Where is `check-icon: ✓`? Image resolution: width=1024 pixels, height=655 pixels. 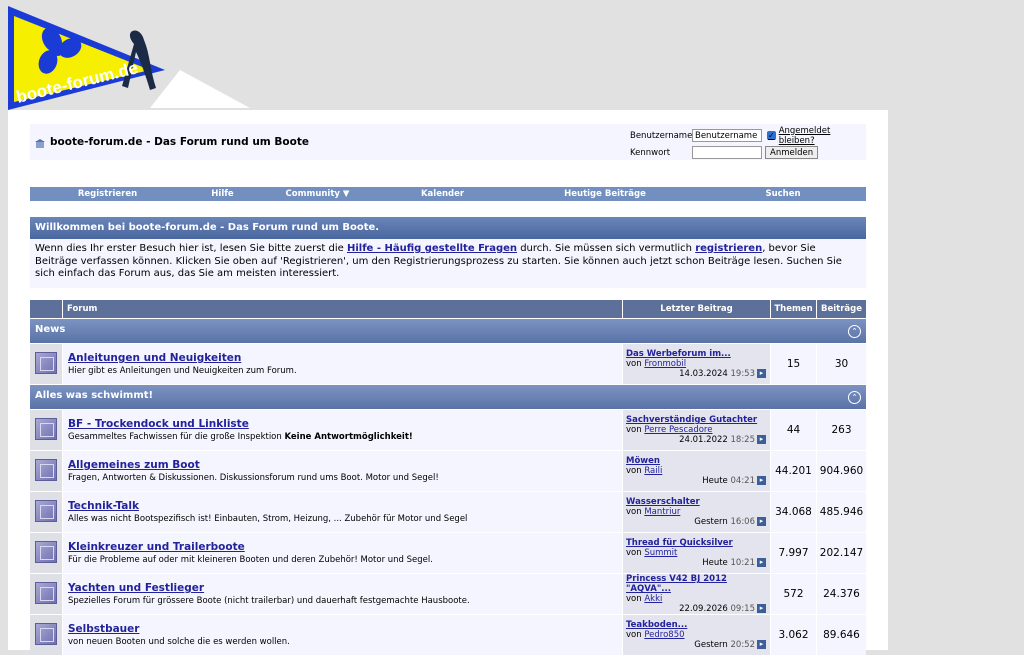
check-icon: ✓ is located at coordinates (771, 135).